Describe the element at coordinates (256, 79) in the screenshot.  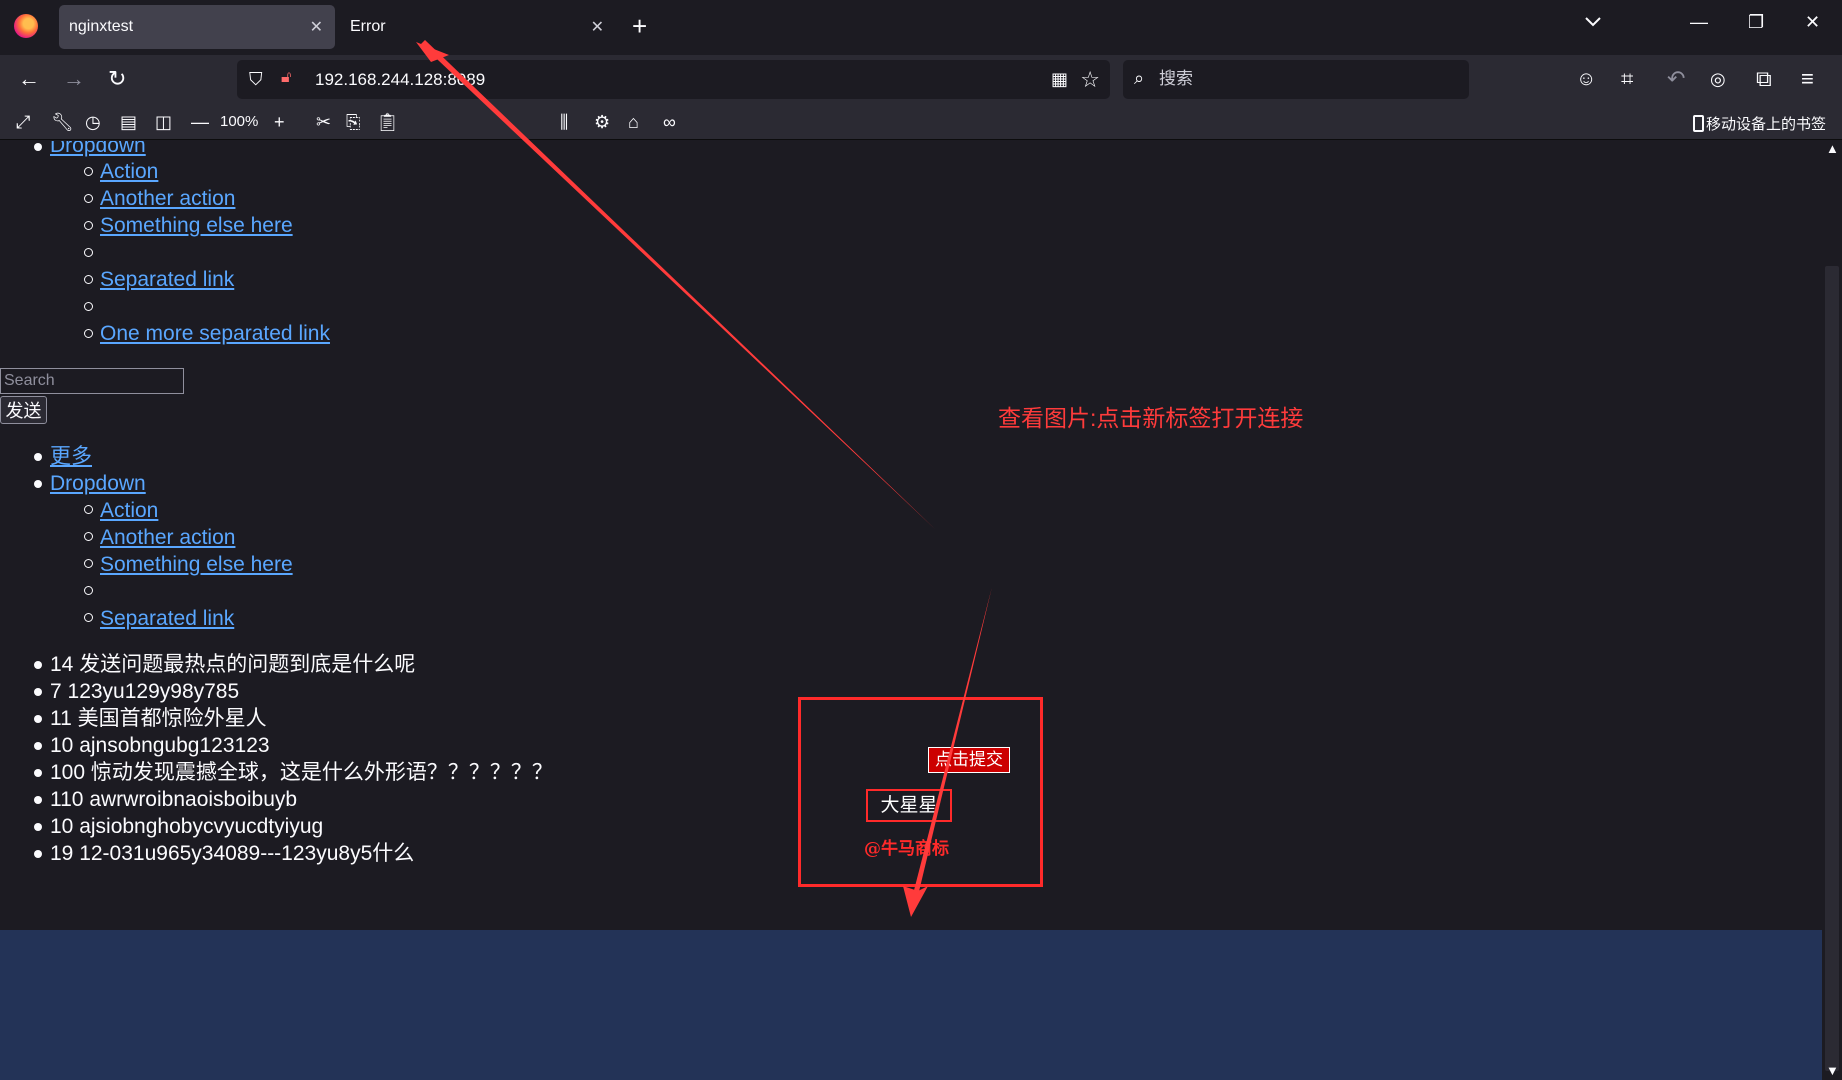
I see `tracking-shield-icon: ⛉` at that location.